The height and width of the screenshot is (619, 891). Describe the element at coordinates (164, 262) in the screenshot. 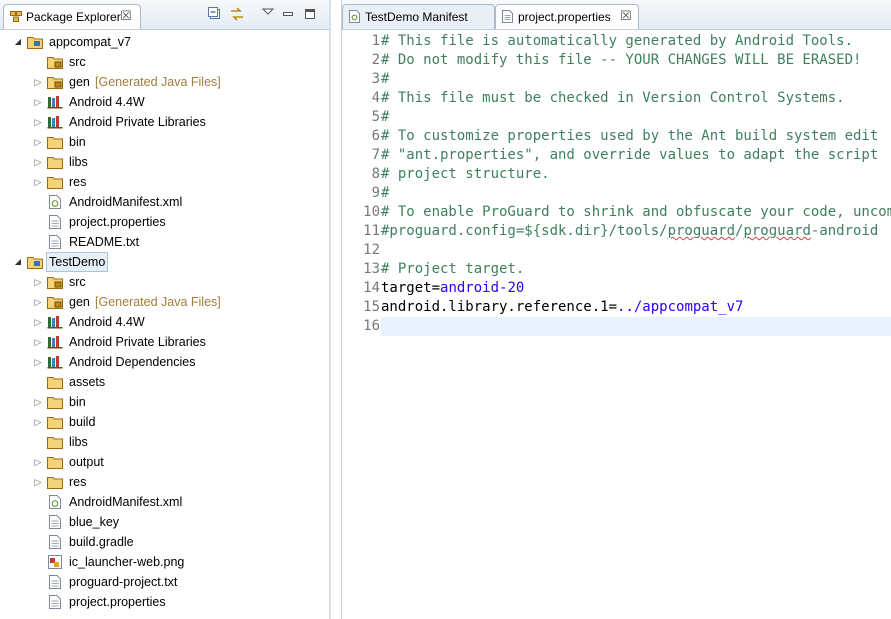

I see `tree-item-testdemo: ◢ TestDemo` at that location.